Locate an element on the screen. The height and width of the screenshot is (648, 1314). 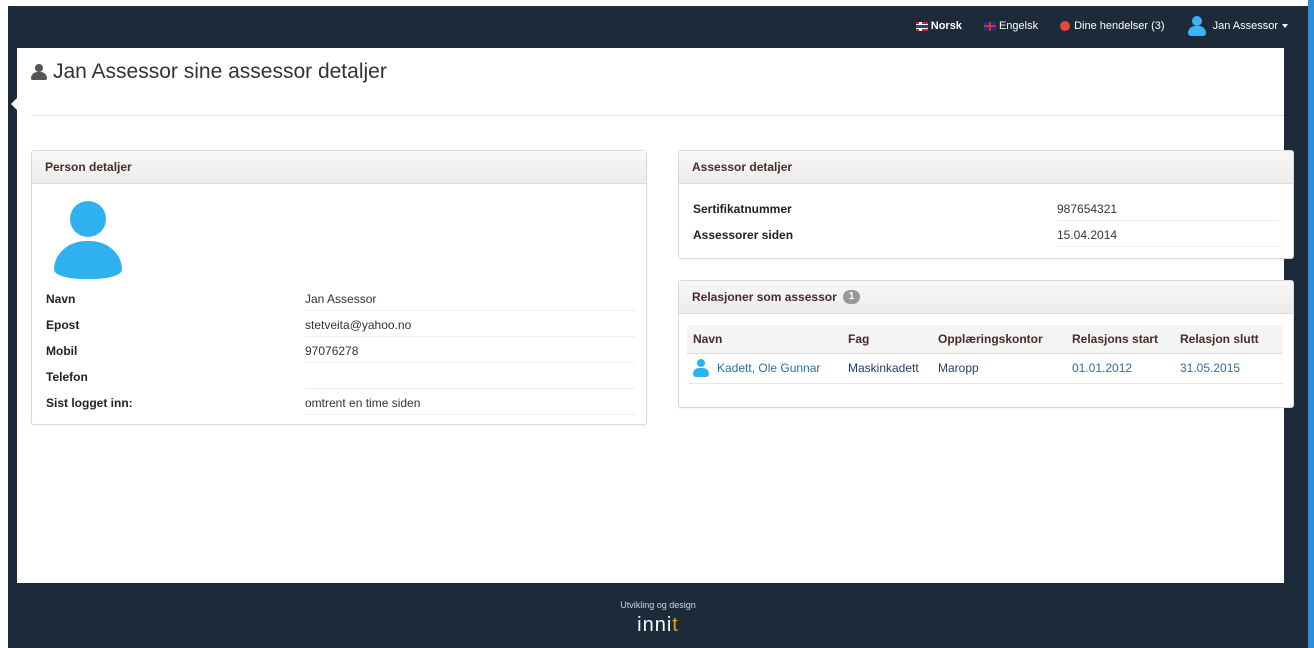
field-label: Sist logget inn: is located at coordinates (89, 402).